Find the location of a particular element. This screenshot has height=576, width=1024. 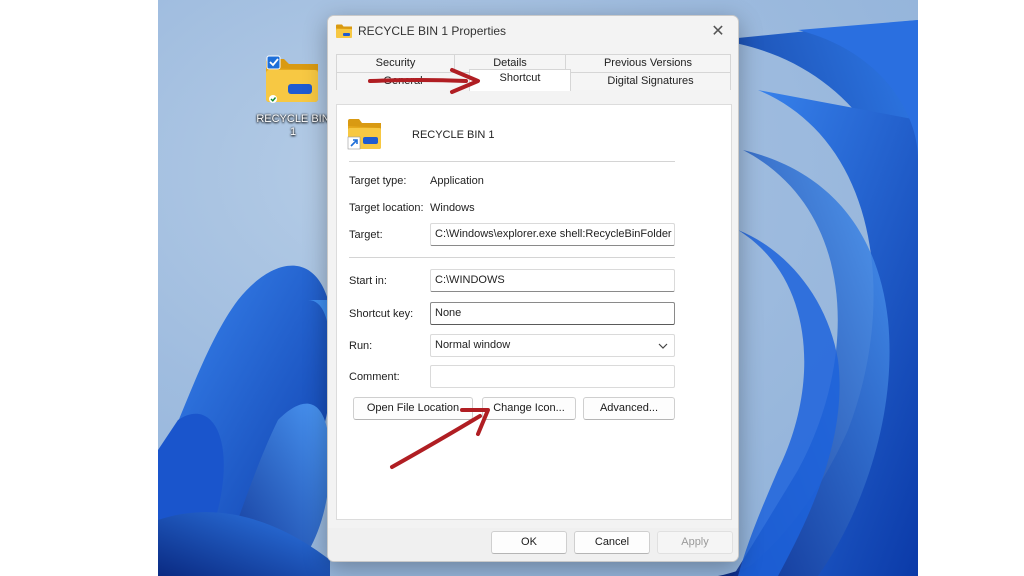

target-label: Target: is located at coordinates (366, 235).